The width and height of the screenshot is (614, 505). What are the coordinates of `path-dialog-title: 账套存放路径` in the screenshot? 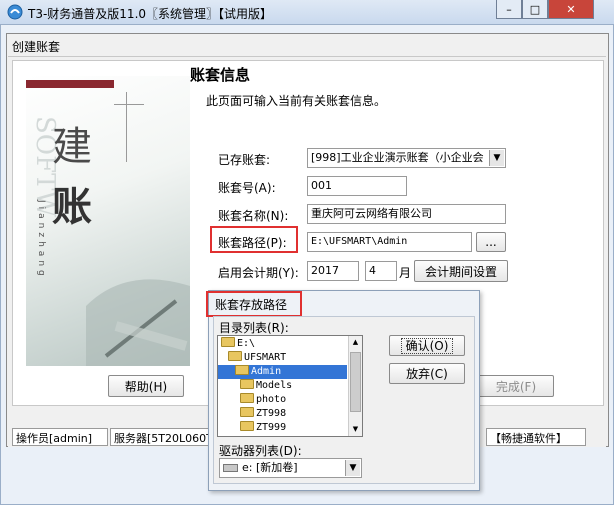 It's located at (251, 305).